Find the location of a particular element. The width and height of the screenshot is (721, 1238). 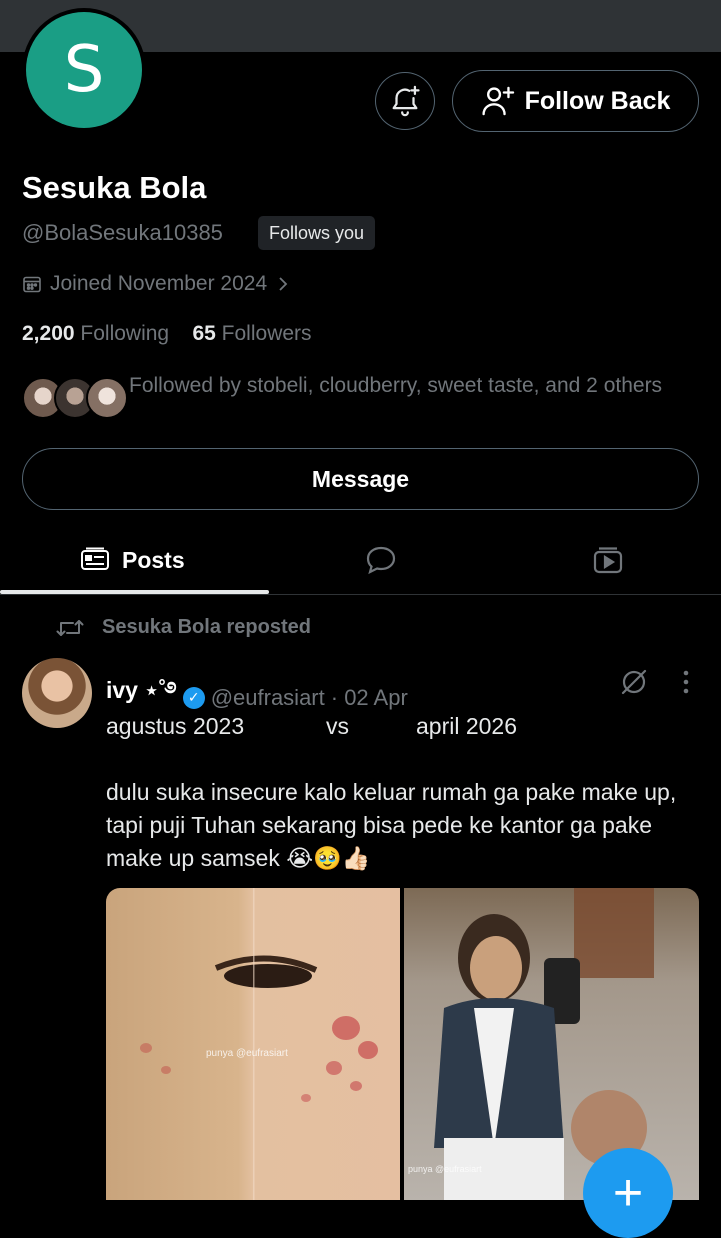

person-plus-icon is located at coordinates (498, 101).